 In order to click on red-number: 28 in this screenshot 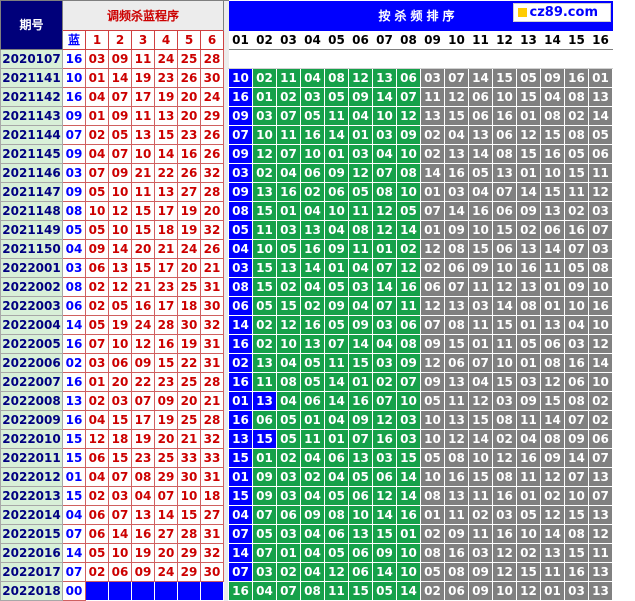, I will do `click(166, 325)`.